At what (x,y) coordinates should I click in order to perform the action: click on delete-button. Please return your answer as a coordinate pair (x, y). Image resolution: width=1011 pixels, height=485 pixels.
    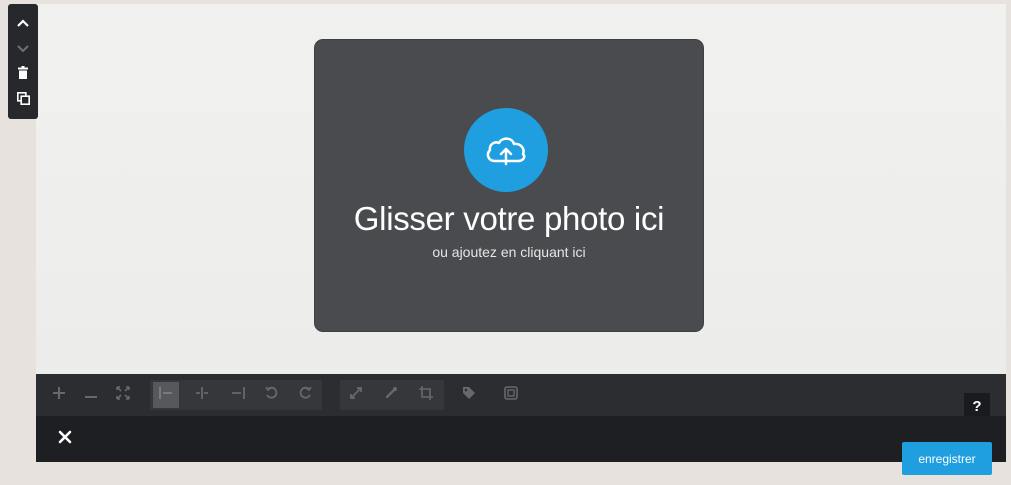
    Looking at the image, I should click on (23, 75).